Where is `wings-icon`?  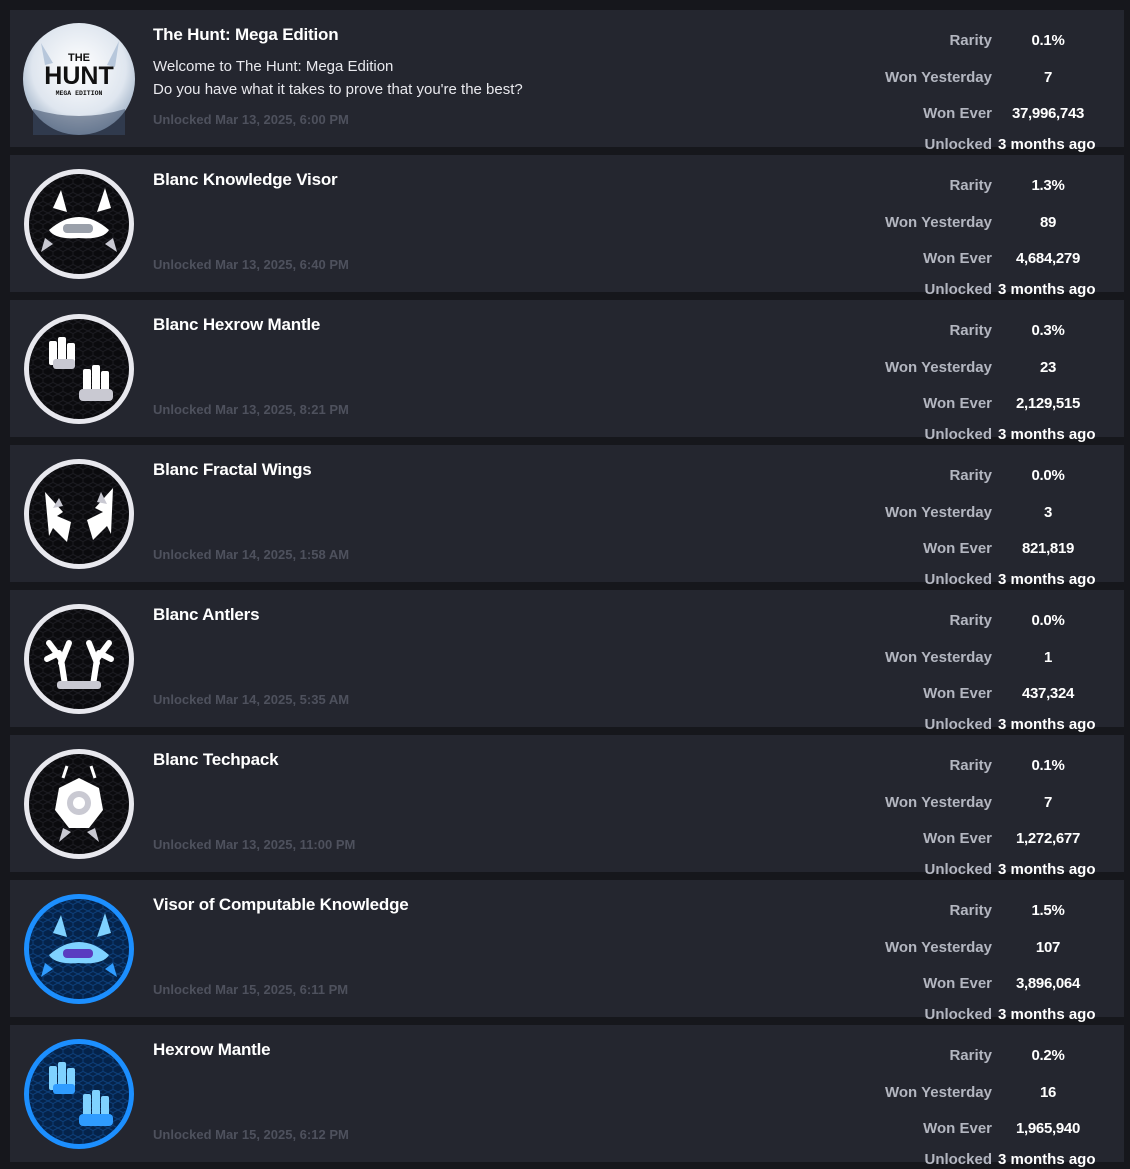
wings-icon is located at coordinates (79, 514).